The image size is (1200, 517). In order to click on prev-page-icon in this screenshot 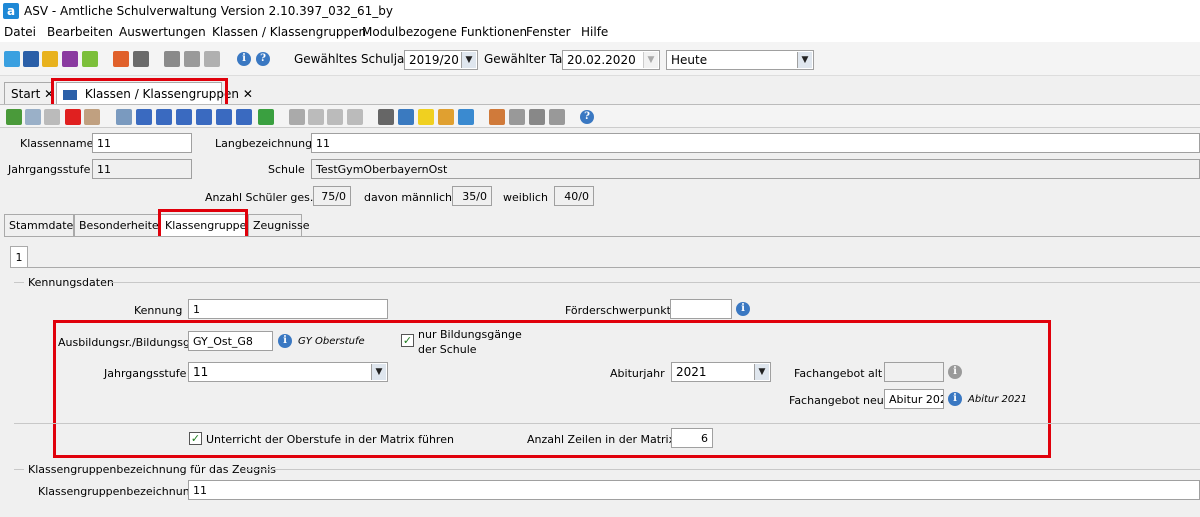, I will do `click(164, 117)`.